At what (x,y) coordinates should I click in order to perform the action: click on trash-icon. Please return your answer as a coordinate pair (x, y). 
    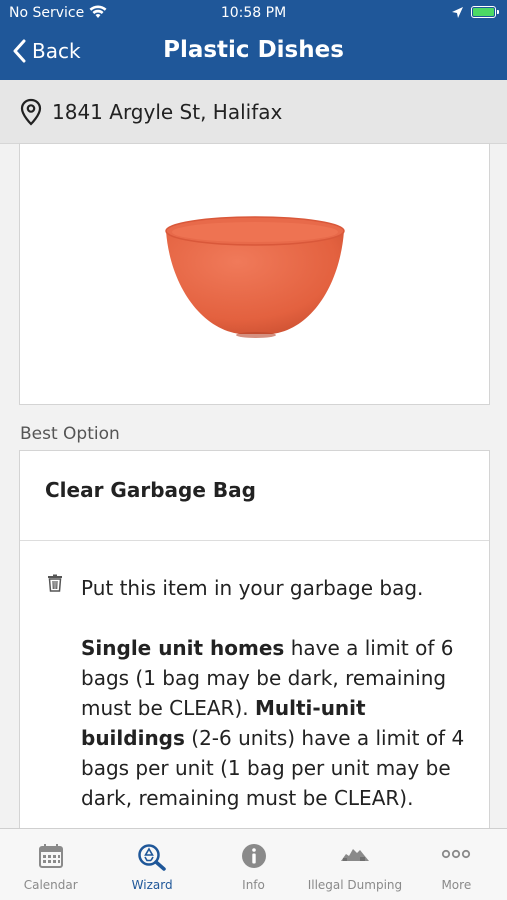
    Looking at the image, I should click on (55, 583).